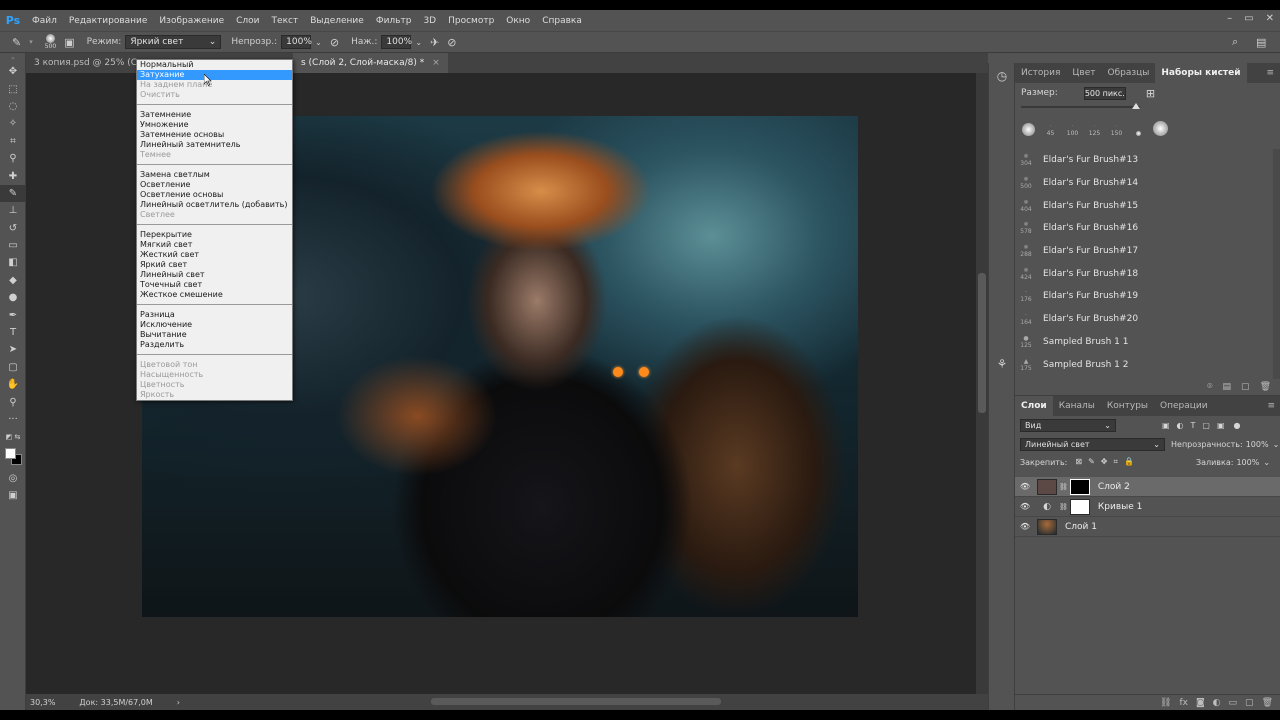 The image size is (1280, 720). What do you see at coordinates (337, 21) in the screenshot?
I see `menu-select: Выделение` at bounding box center [337, 21].